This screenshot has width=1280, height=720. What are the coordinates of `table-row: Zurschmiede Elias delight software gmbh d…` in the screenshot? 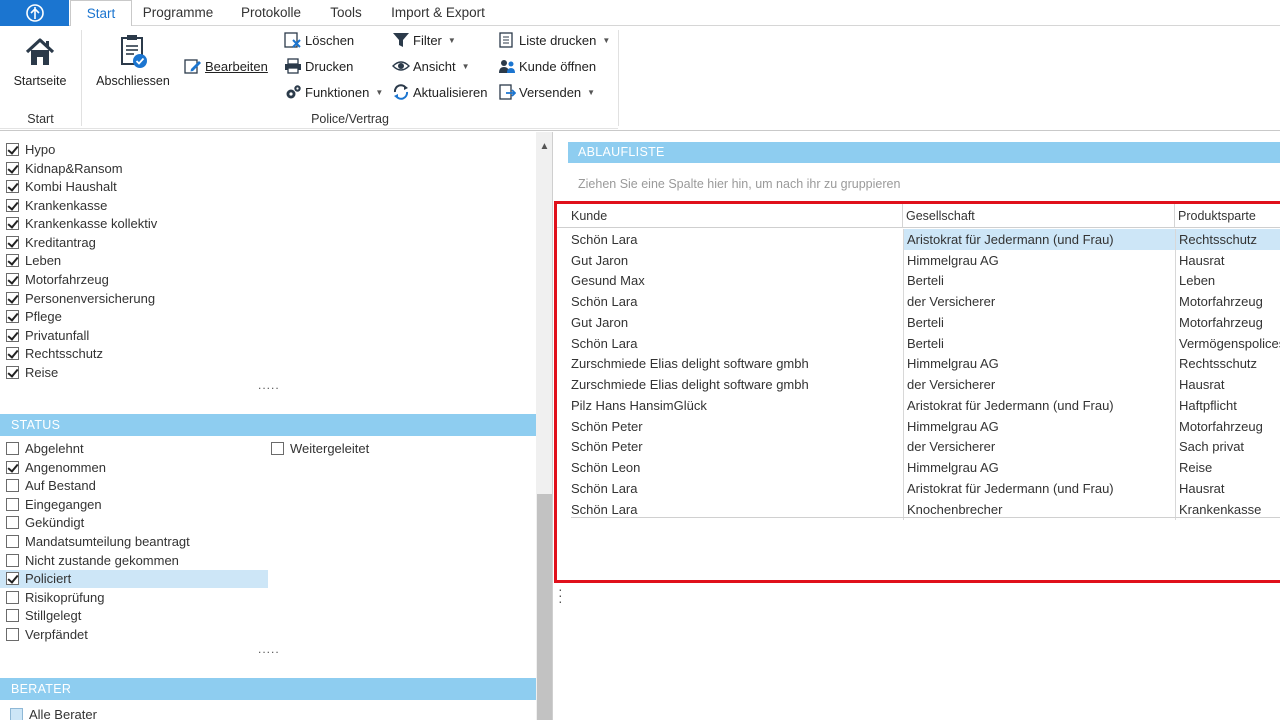 It's located at (918, 384).